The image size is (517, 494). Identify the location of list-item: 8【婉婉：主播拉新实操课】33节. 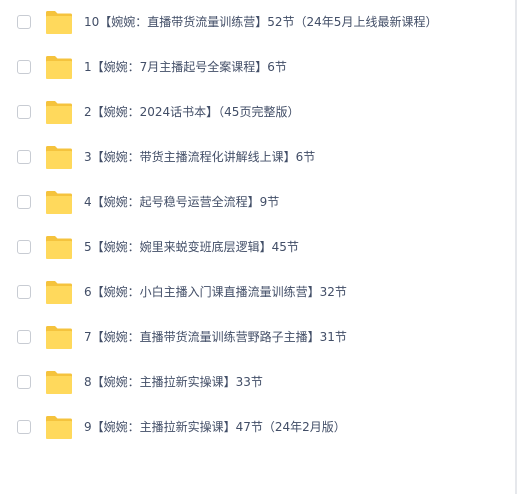
(257, 382).